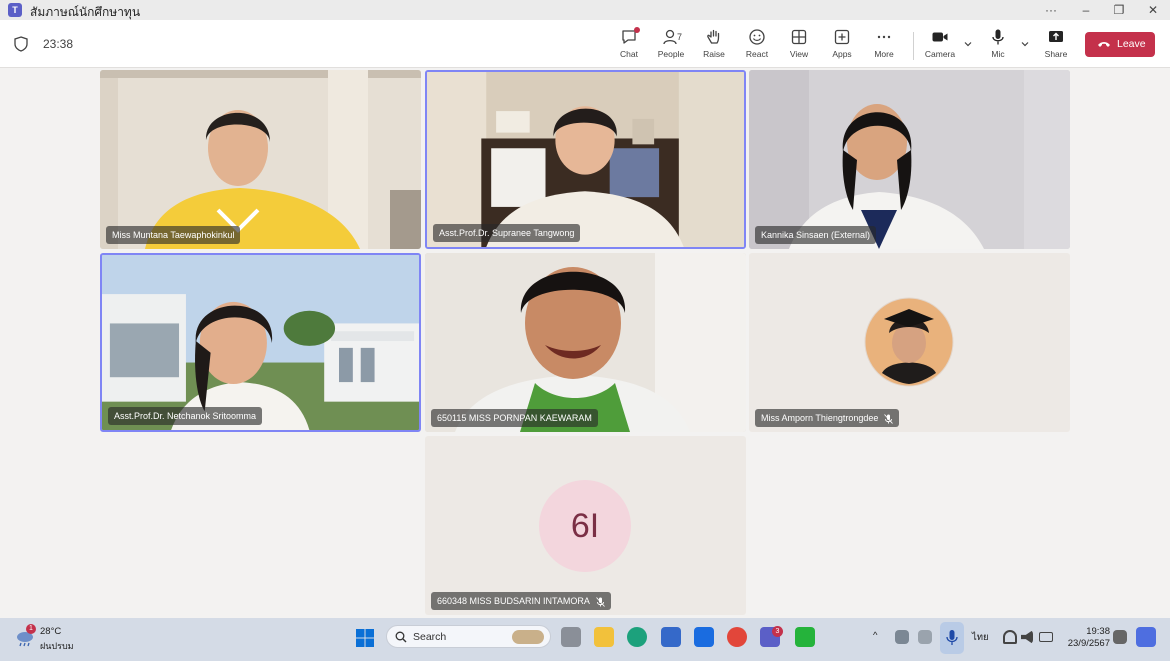 The width and height of the screenshot is (1170, 661). I want to click on chat-label: Chat, so click(629, 54).